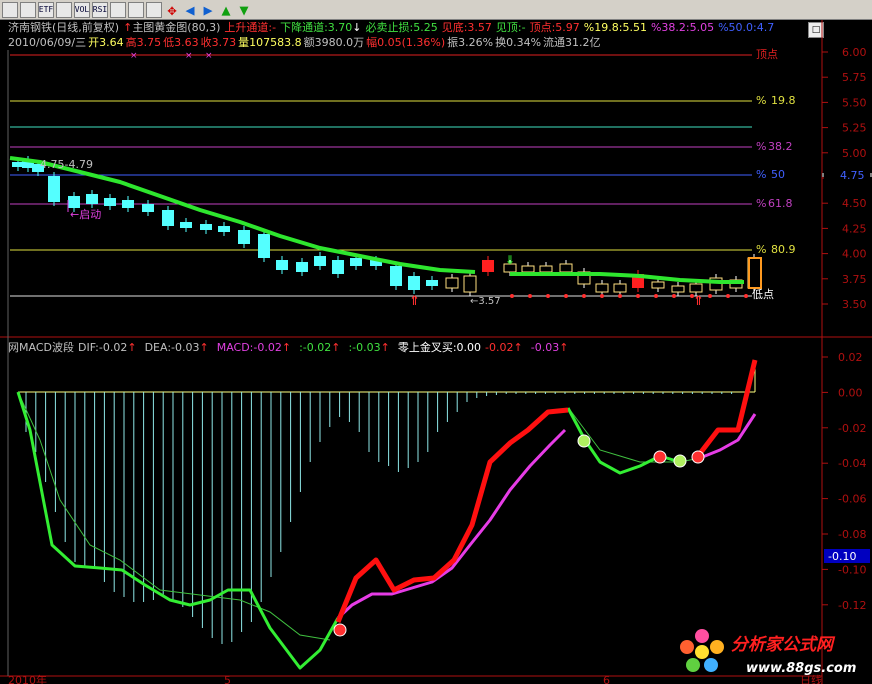  Describe the element at coordinates (778, 174) in the screenshot. I see `fib-50-label: 50` at that location.